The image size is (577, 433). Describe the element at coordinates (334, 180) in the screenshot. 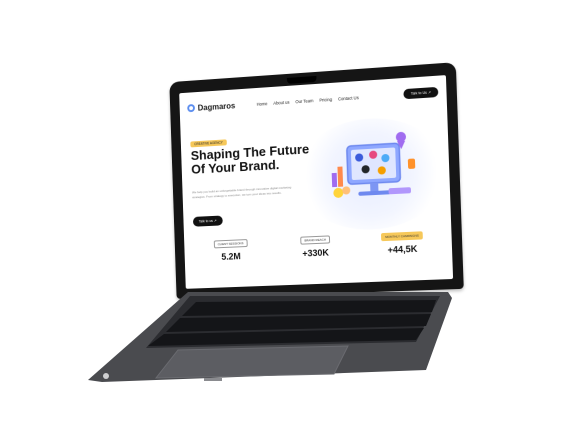

I see `bar-chart-icon` at that location.